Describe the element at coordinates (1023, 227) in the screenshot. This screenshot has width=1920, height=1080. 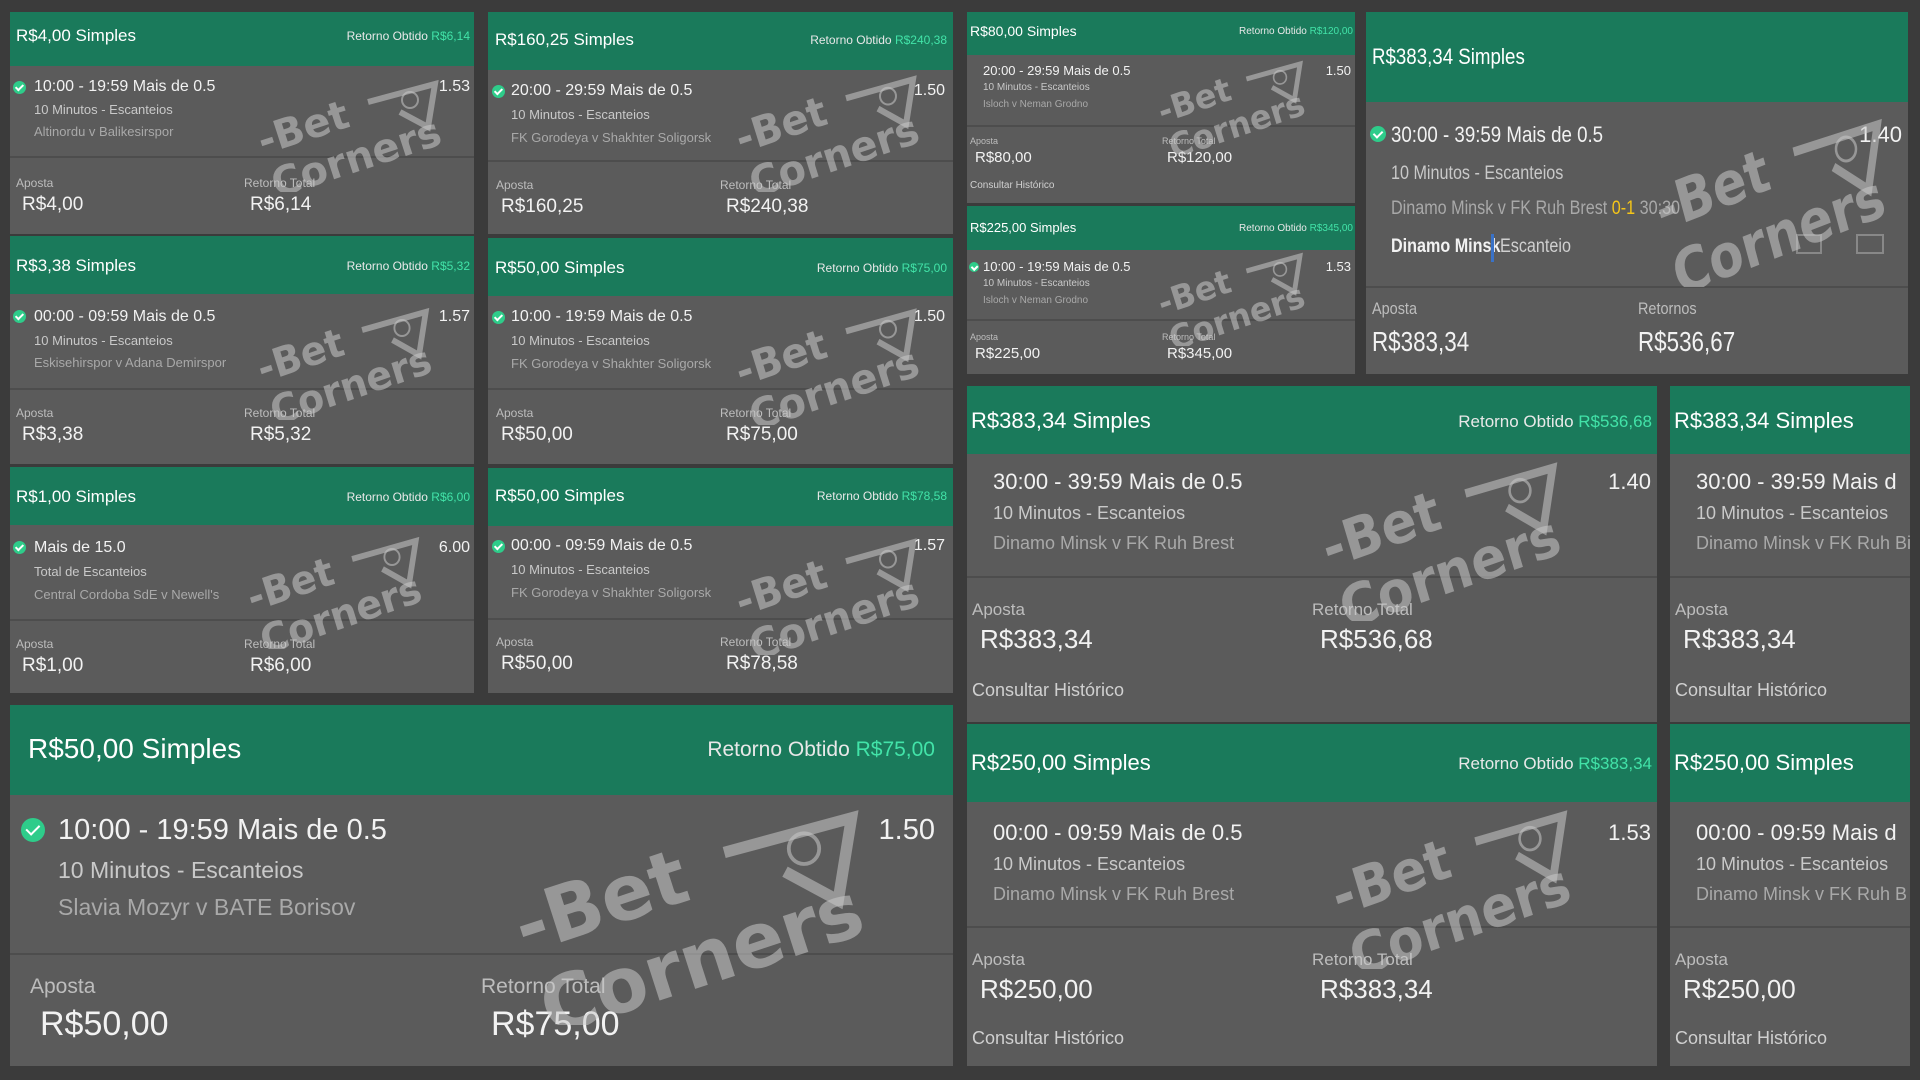
I see `bet-title: R$225,00 Simples` at that location.